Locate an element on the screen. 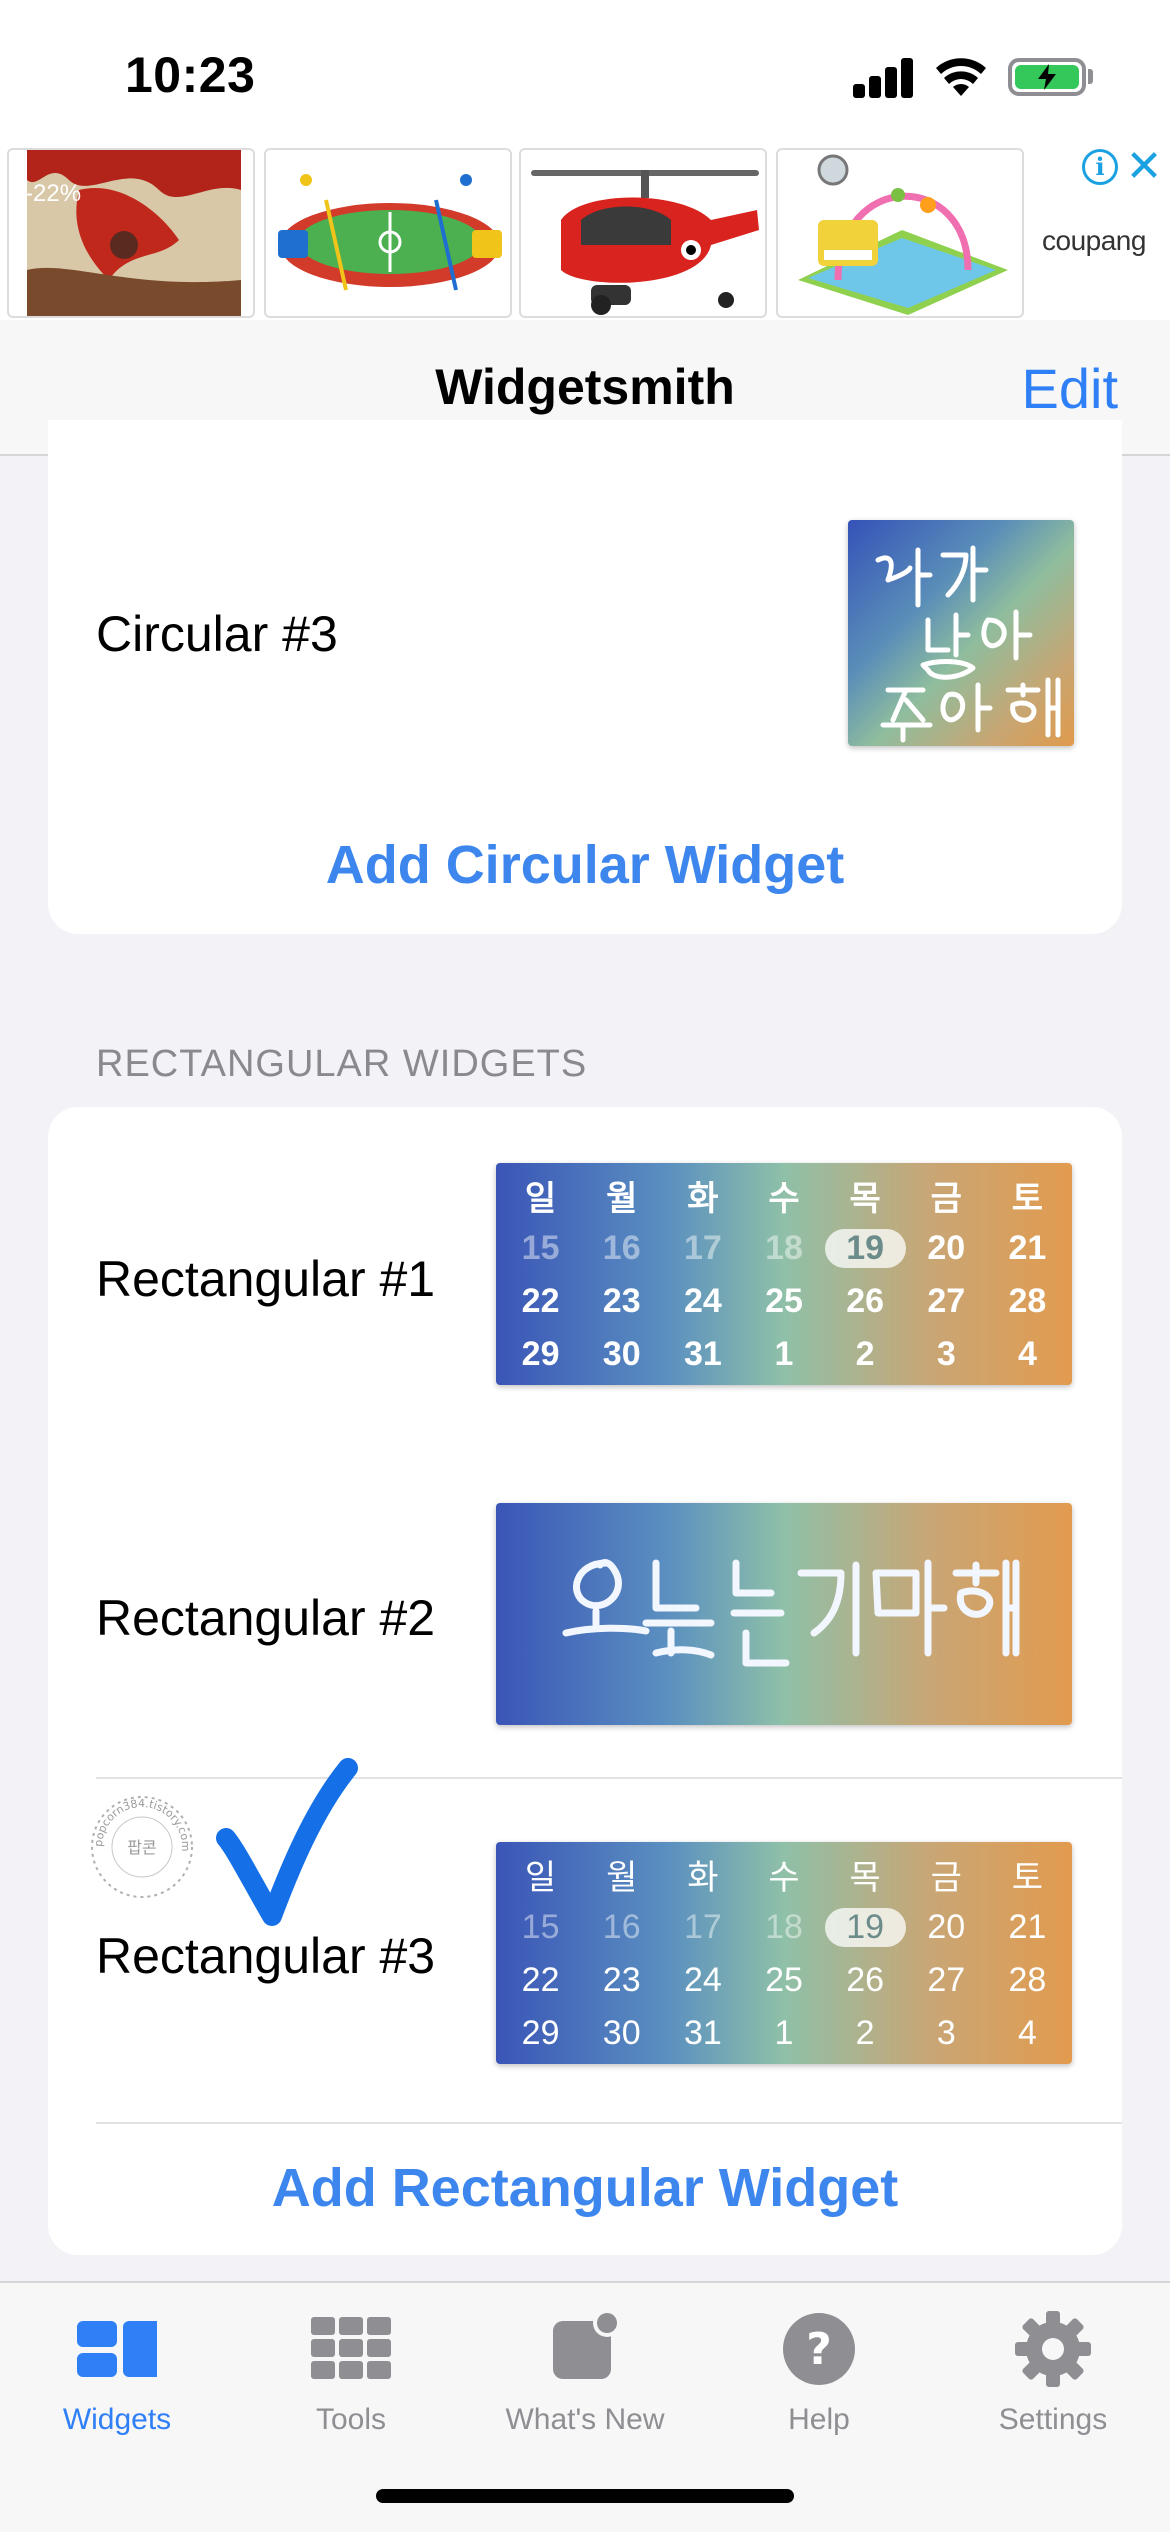  widget-row-label: Rectangular #2 is located at coordinates (265, 1618).